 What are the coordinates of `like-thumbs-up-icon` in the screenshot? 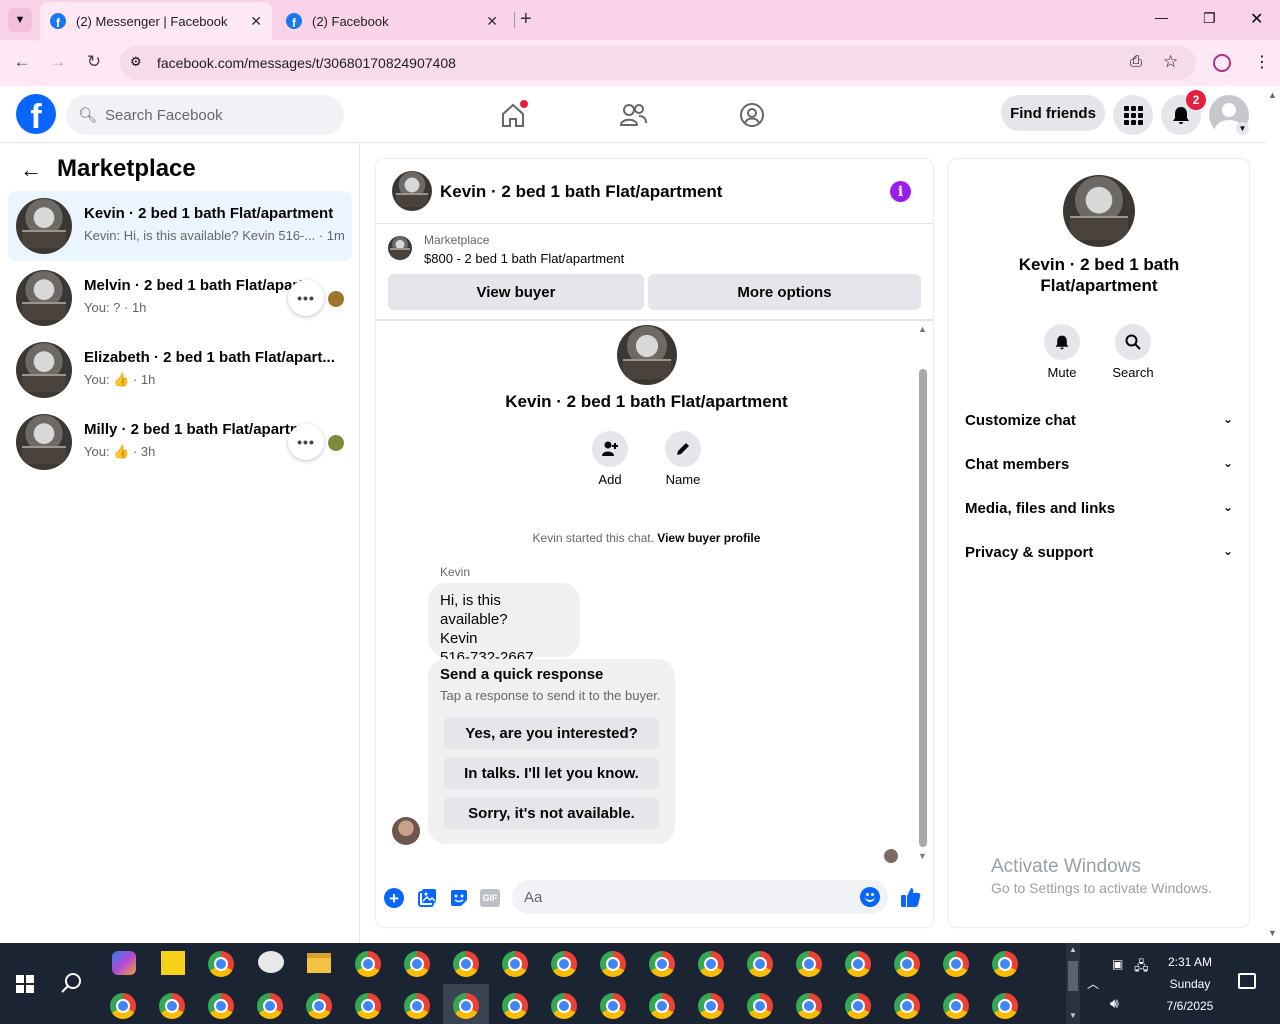 It's located at (911, 899).